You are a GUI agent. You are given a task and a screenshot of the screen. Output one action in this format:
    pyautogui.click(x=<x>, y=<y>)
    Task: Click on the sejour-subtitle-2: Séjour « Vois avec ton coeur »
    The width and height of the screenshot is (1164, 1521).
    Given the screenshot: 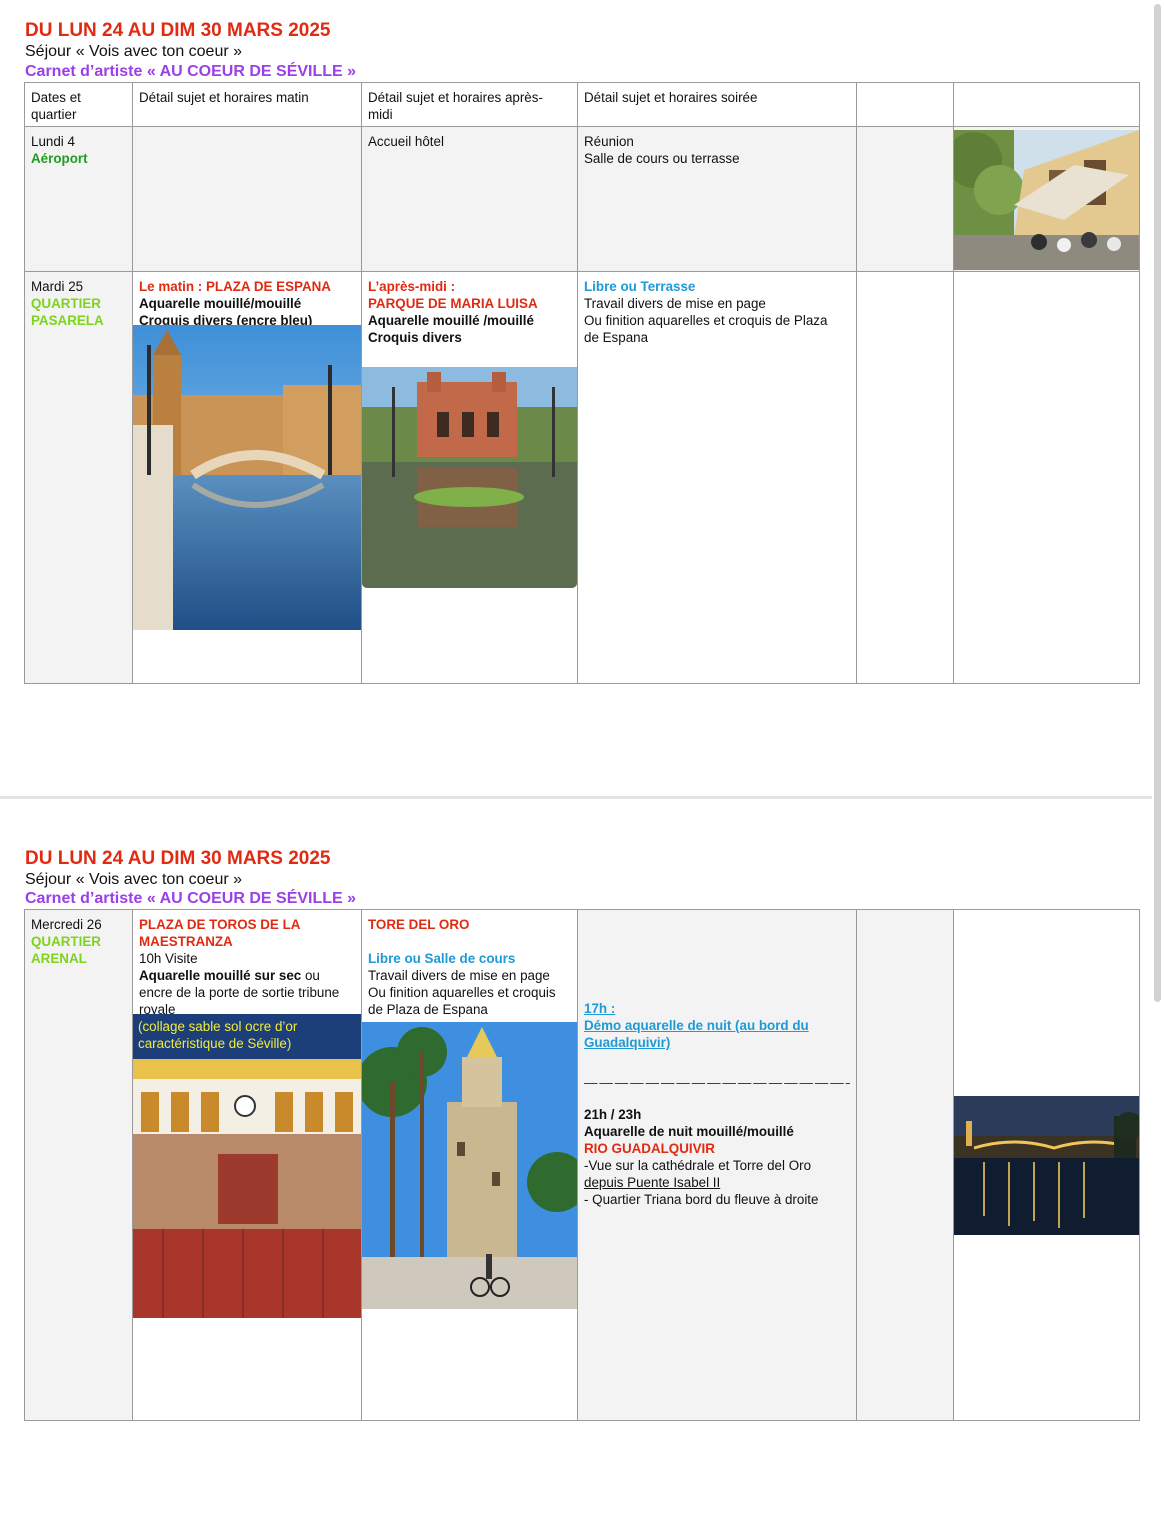 What is the action you would take?
    pyautogui.click(x=134, y=879)
    